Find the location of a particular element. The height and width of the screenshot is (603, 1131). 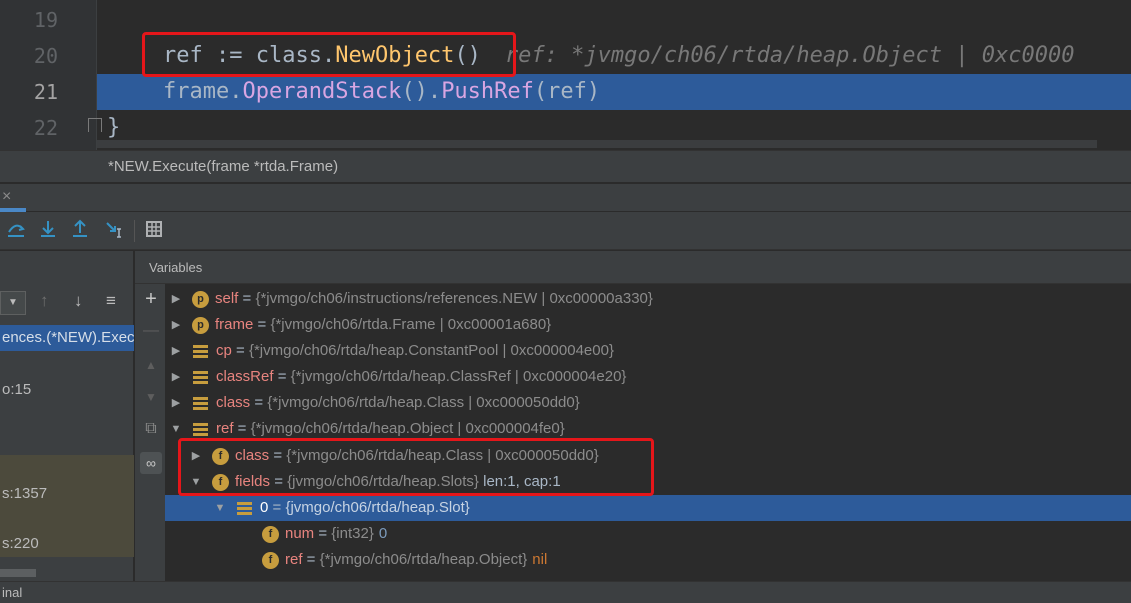

copy-icon: ⧉ is located at coordinates (151, 429).